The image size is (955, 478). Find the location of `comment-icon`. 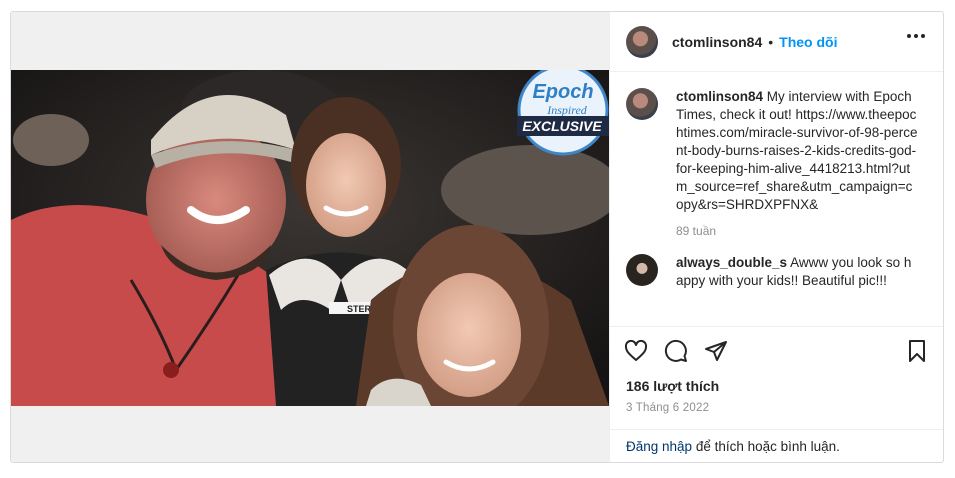

comment-icon is located at coordinates (676, 351).